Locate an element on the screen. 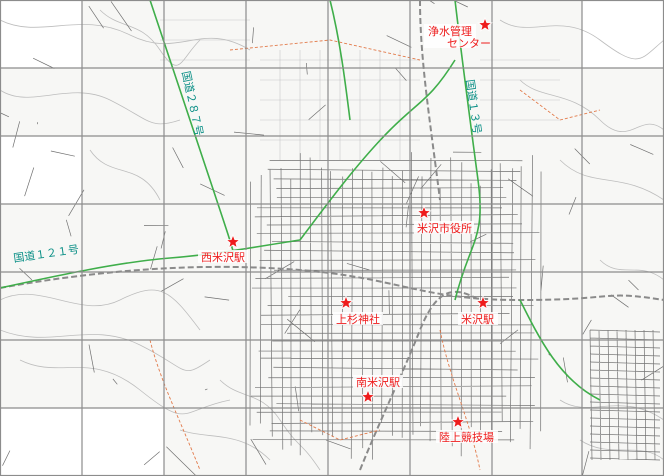  landmark-stadium: 陸上競技場 is located at coordinates (467, 428).